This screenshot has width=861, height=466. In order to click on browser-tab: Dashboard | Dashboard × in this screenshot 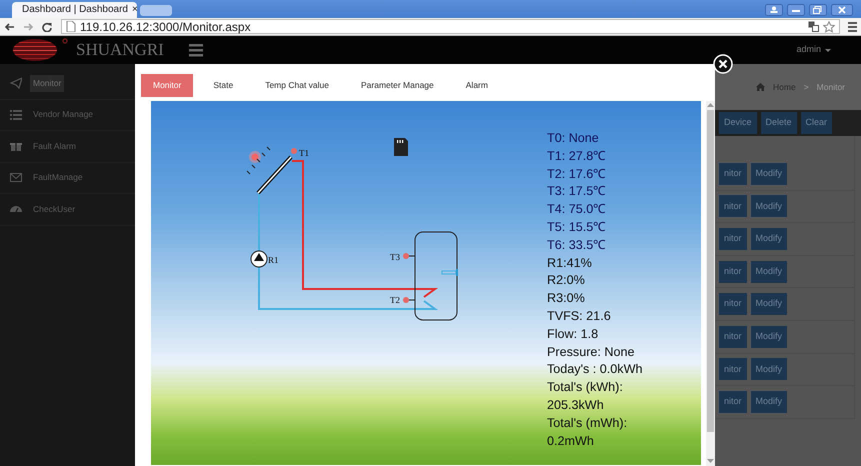, I will do `click(74, 10)`.